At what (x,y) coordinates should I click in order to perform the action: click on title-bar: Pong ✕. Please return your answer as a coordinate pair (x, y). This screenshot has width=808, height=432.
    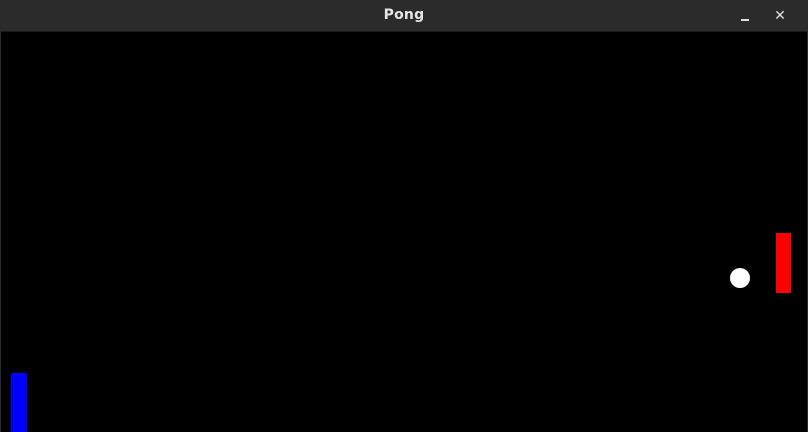
    Looking at the image, I should click on (404, 16).